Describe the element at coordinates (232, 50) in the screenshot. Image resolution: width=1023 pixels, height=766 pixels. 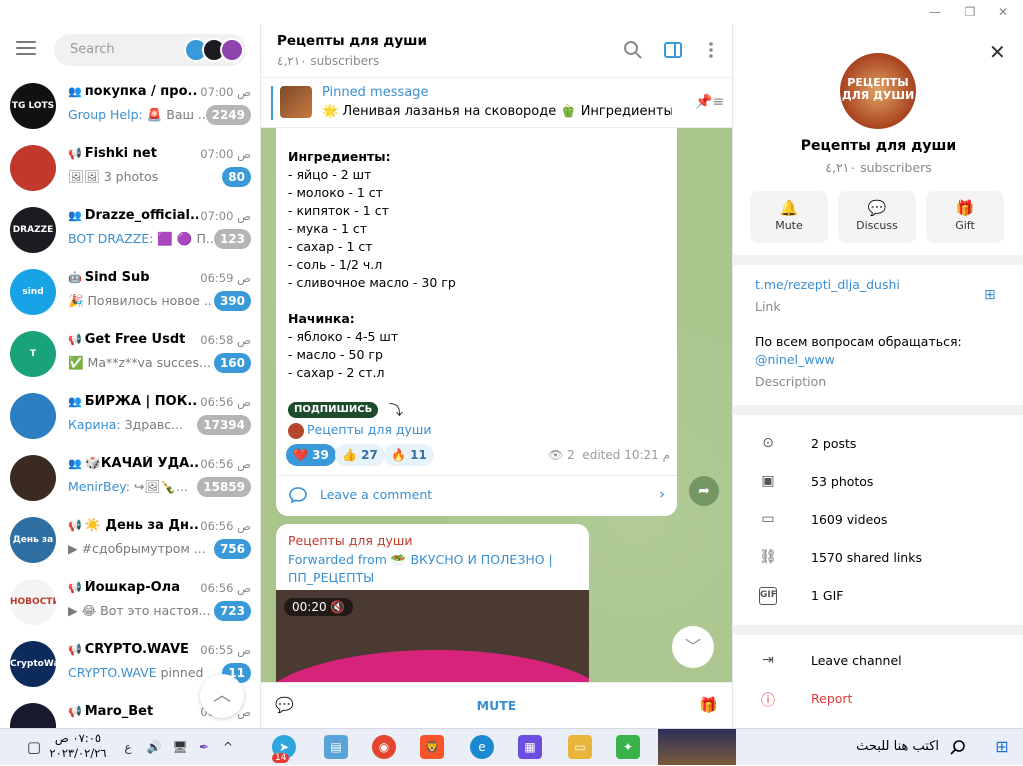
I see `story-avatar` at that location.